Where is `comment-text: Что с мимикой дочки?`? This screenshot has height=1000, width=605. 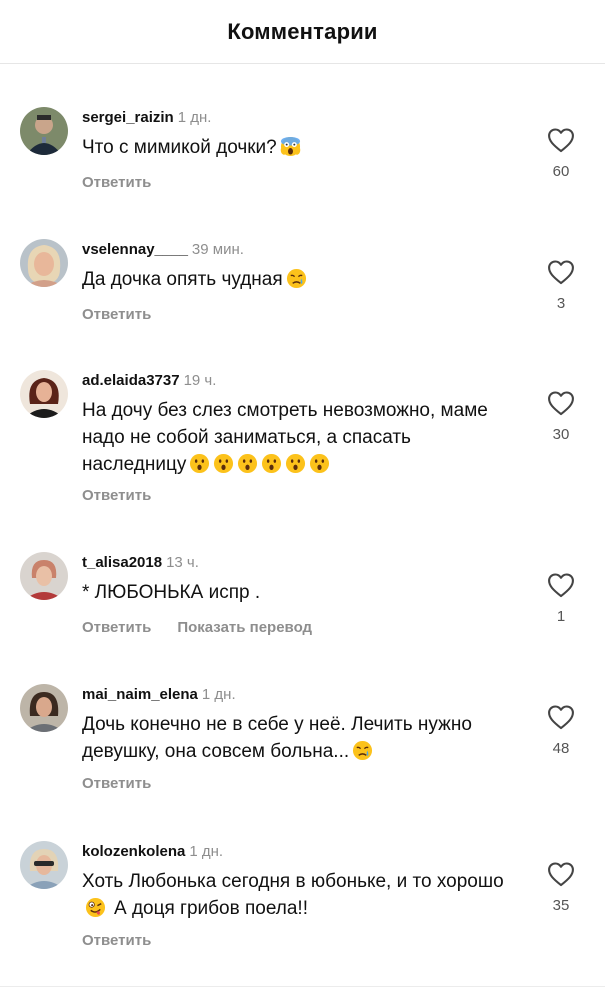
comment-text: Что с мимикой дочки? is located at coordinates (292, 147).